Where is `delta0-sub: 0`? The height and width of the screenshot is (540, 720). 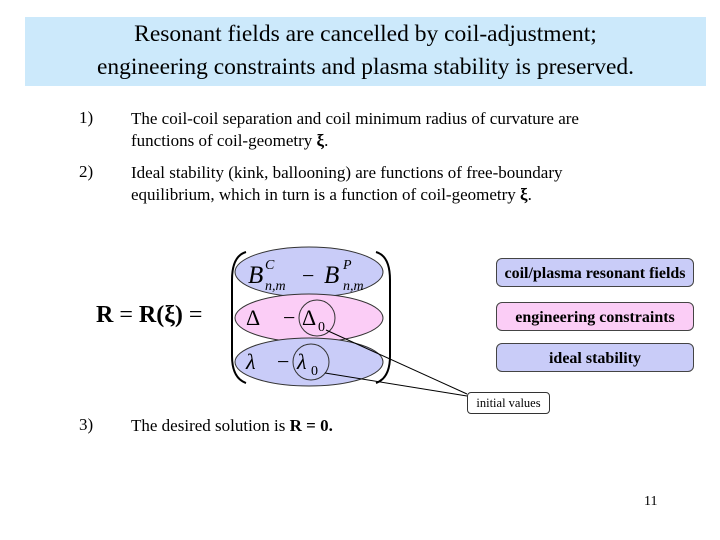 delta0-sub: 0 is located at coordinates (321, 327).